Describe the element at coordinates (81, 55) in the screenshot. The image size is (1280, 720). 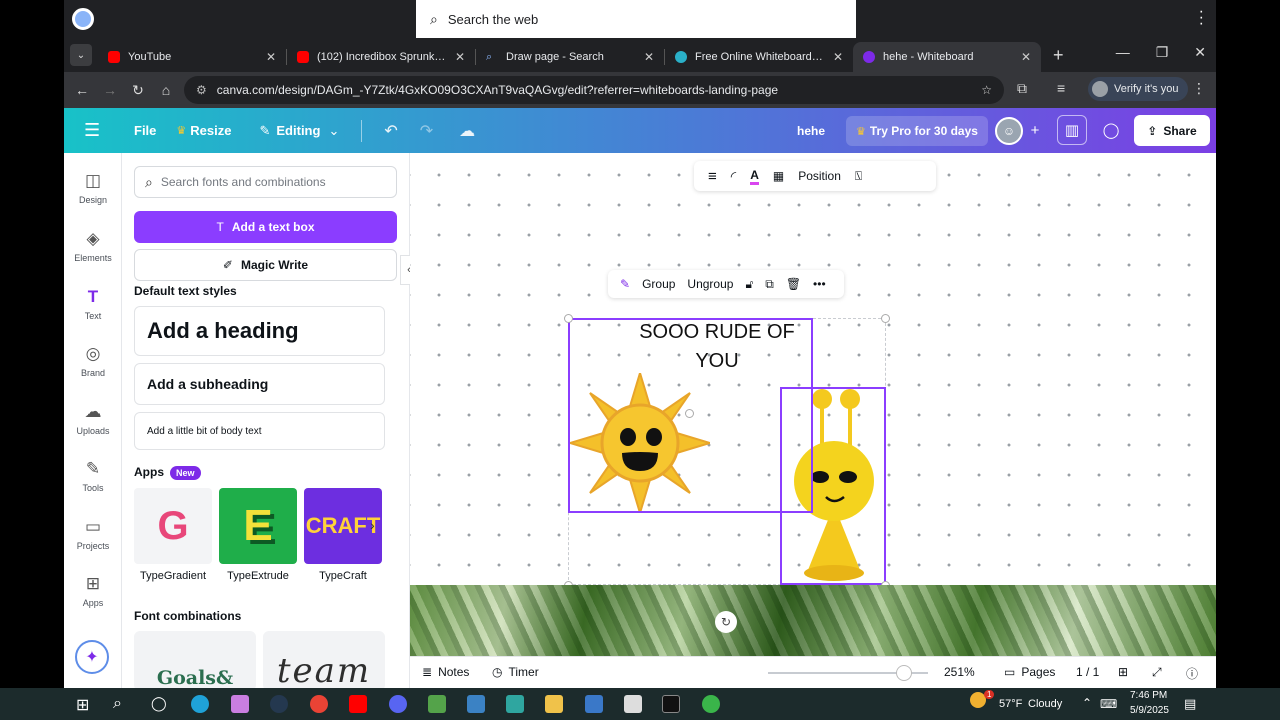
I see `tab-search-dropdown-icon: ⌄` at that location.